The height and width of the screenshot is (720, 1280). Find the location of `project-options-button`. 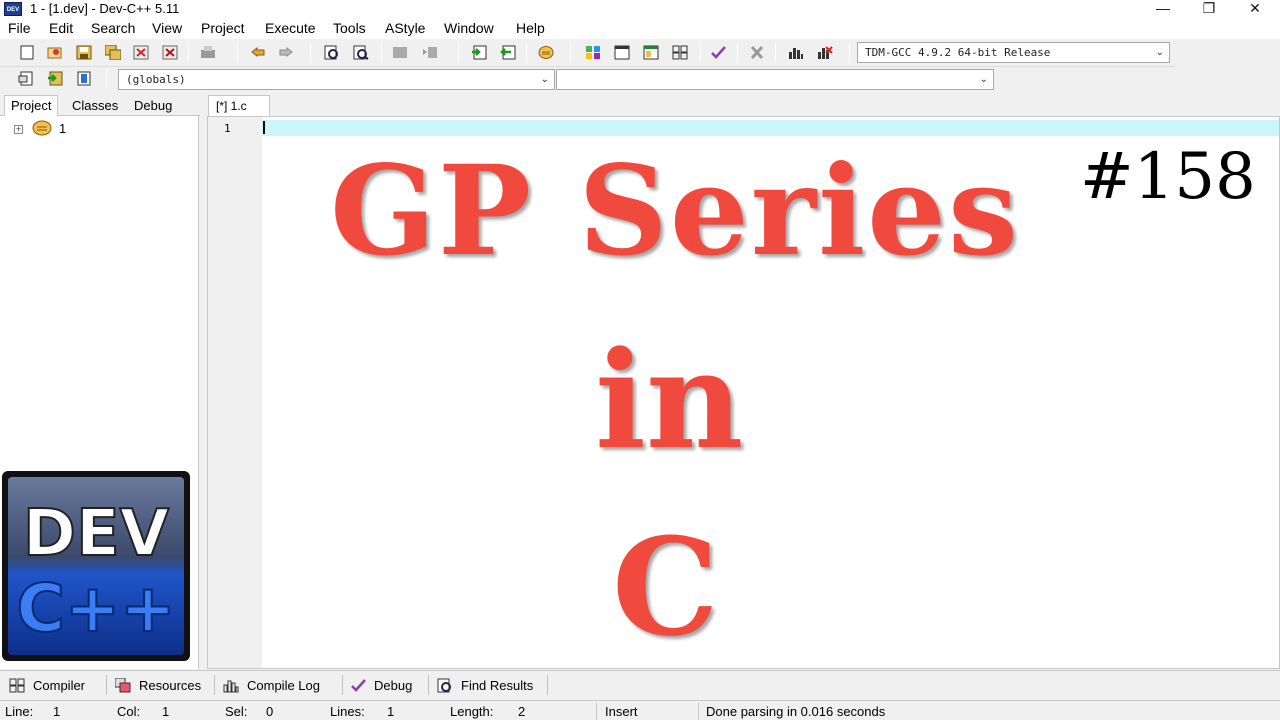

project-options-button is located at coordinates (546, 52).